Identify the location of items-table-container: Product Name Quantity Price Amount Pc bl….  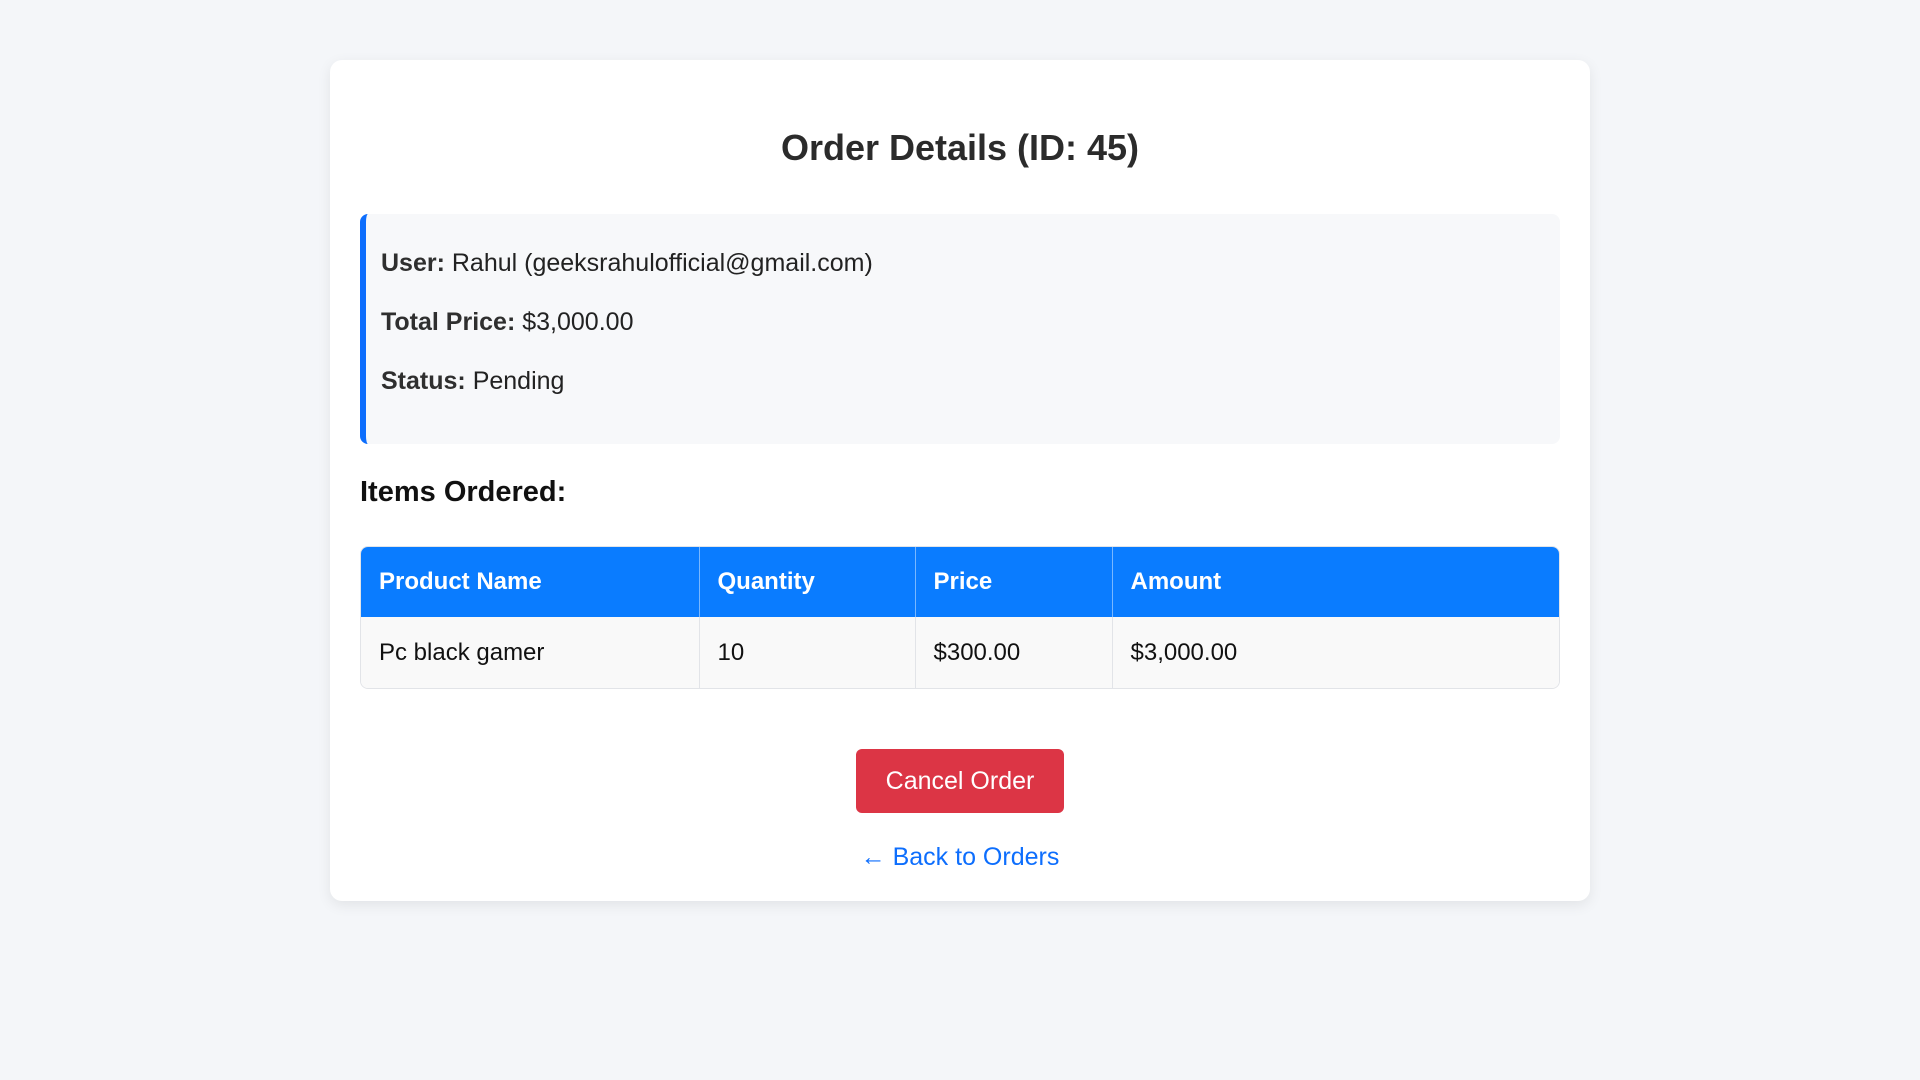
(960, 617).